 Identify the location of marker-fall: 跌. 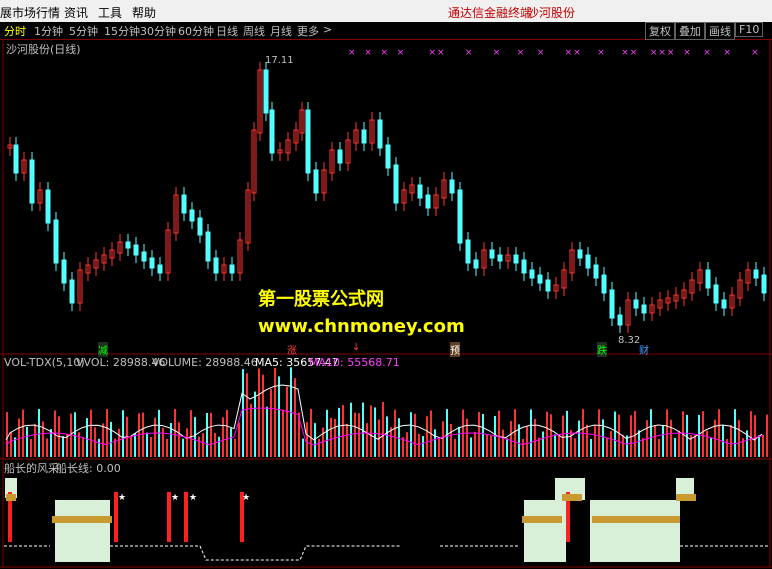
(602, 349).